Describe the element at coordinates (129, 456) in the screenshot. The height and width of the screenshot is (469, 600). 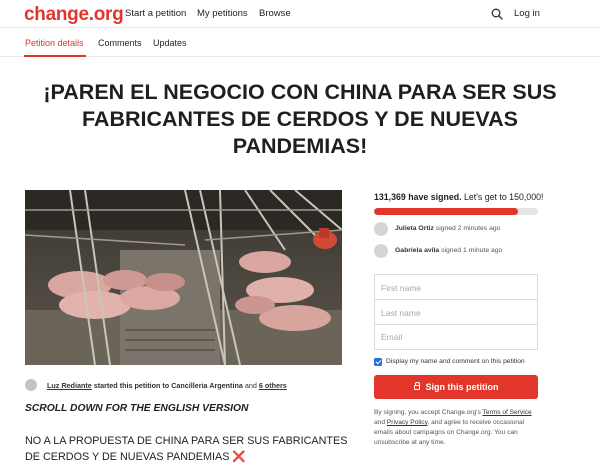
I see `petition-body-line-text: DE CERDOS Y DE NUEVAS PANDEMIAS` at that location.